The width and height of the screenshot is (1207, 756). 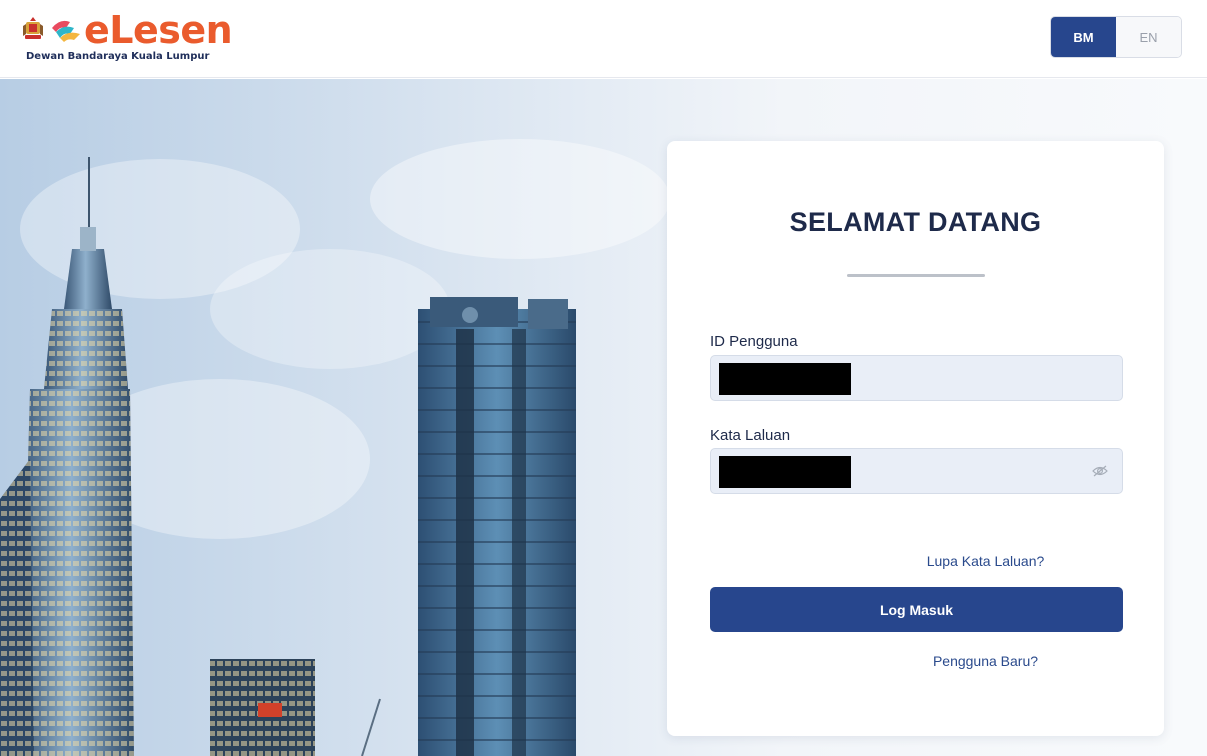 What do you see at coordinates (915, 222) in the screenshot?
I see `welcome-title: SELAMAT DATANG` at bounding box center [915, 222].